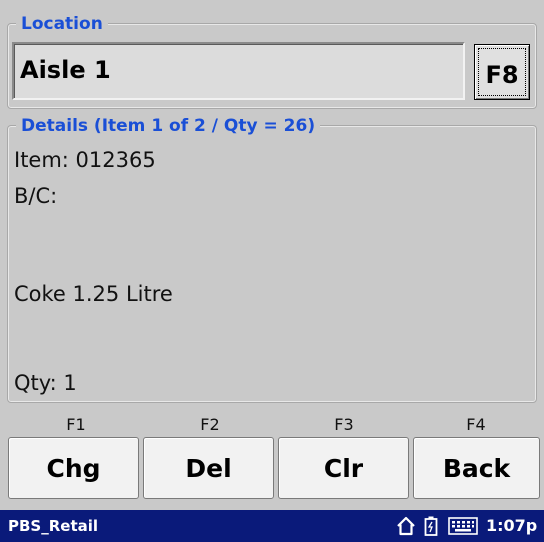  What do you see at coordinates (476, 424) in the screenshot?
I see `f4-key-label: F4` at bounding box center [476, 424].